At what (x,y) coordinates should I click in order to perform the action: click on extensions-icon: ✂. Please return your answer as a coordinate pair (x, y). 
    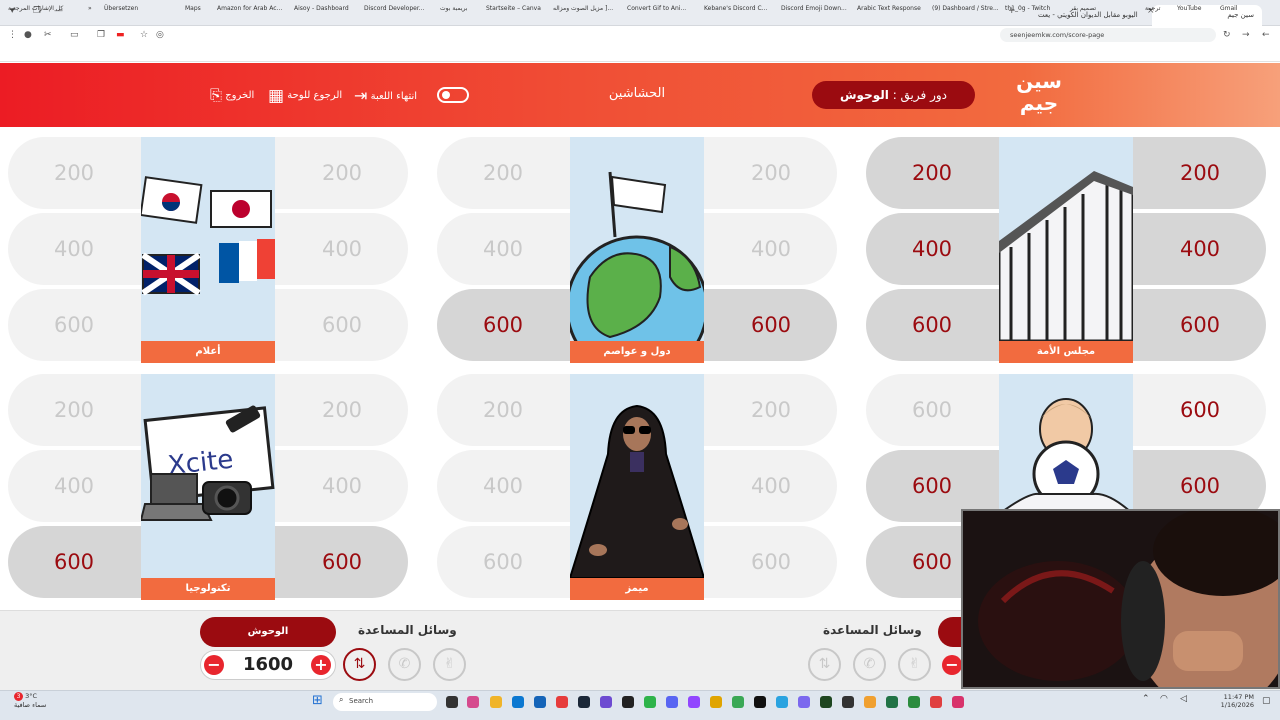
    Looking at the image, I should click on (48, 35).